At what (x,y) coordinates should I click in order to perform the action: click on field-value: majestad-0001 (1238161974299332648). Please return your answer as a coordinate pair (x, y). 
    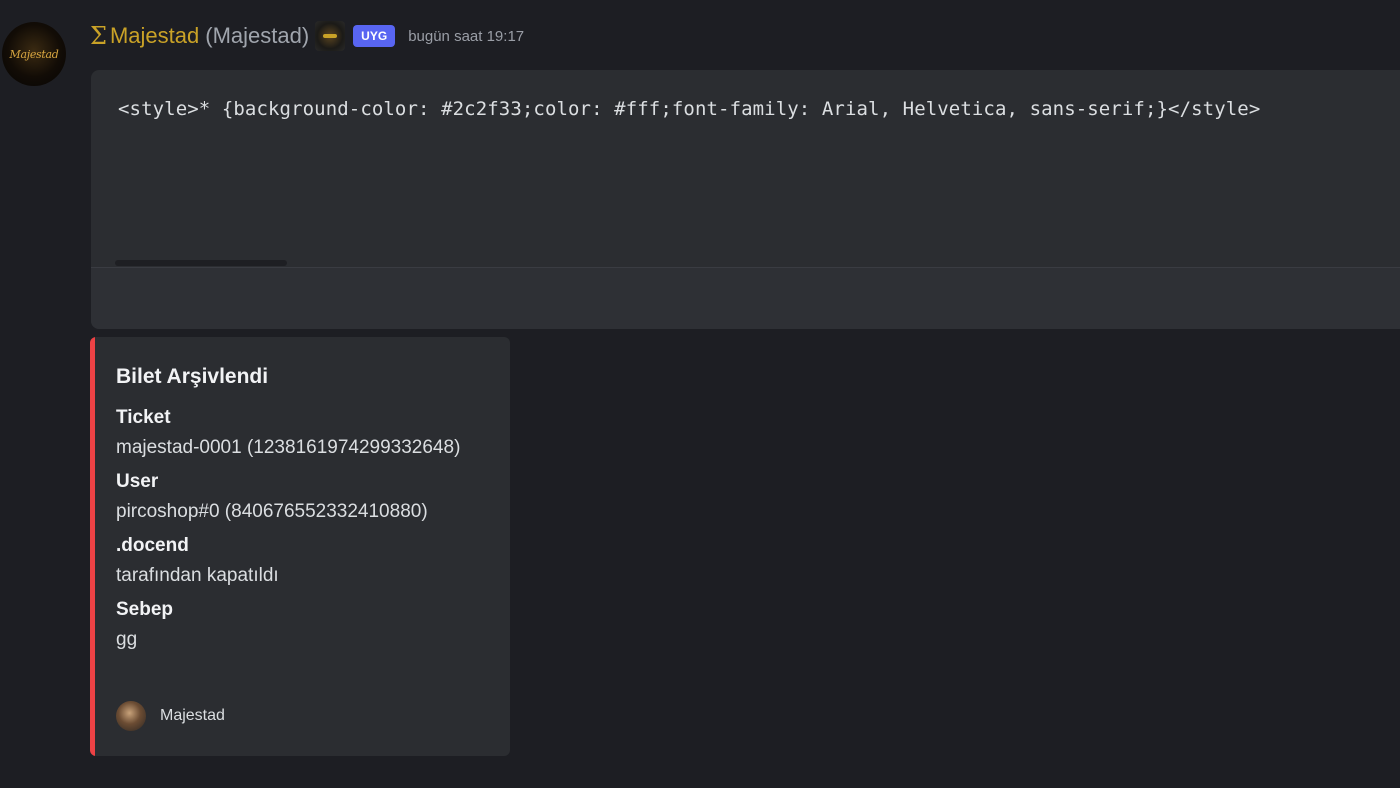
    Looking at the image, I should click on (288, 447).